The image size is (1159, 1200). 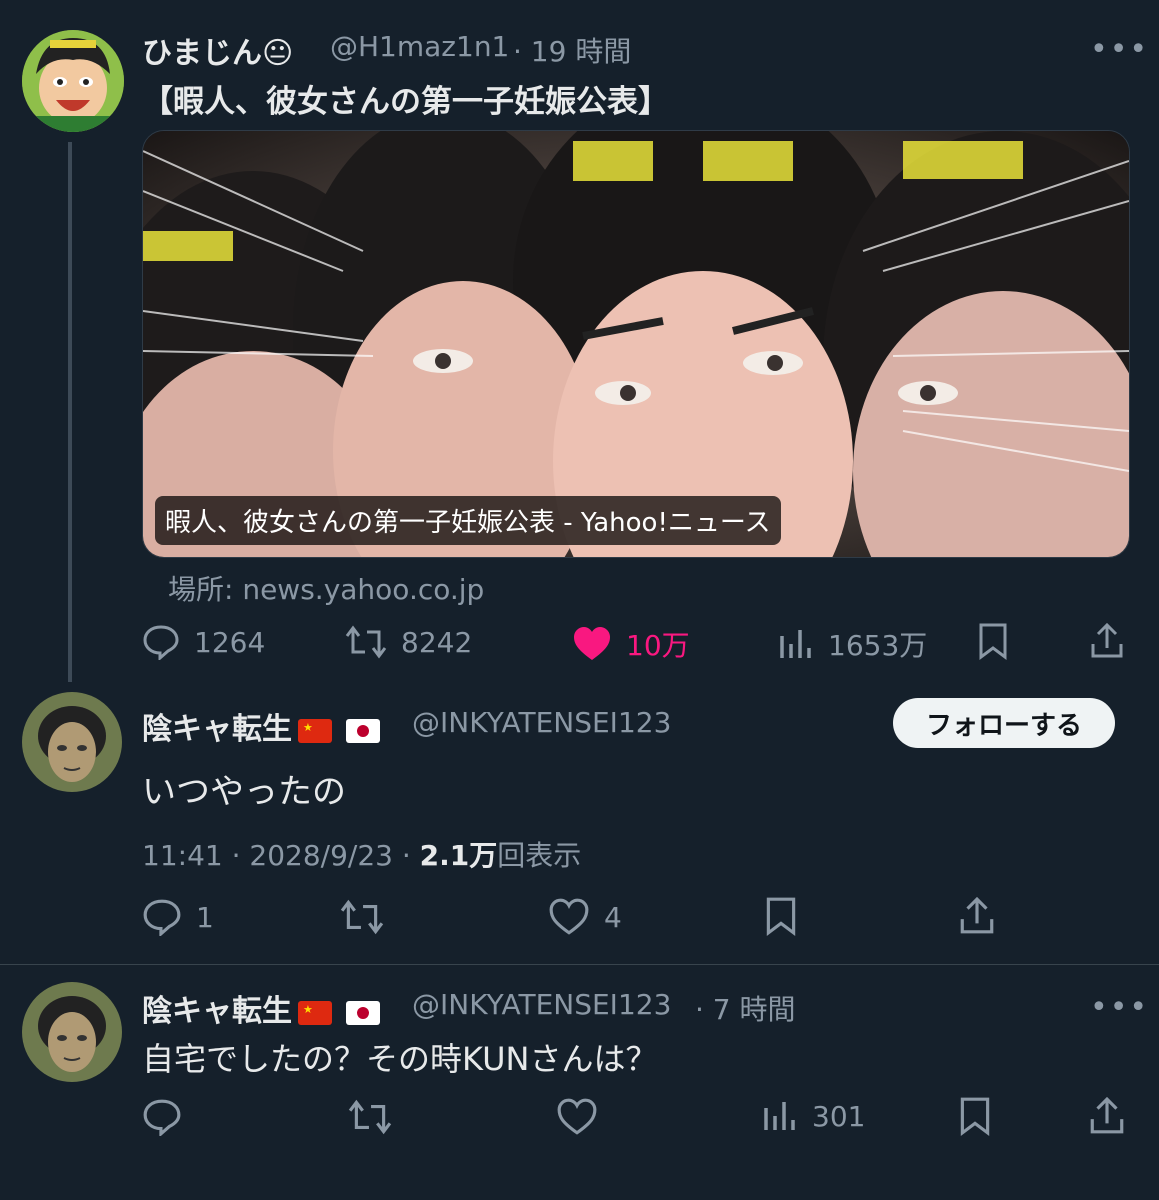 I want to click on views-button: 301, so click(x=813, y=1116).